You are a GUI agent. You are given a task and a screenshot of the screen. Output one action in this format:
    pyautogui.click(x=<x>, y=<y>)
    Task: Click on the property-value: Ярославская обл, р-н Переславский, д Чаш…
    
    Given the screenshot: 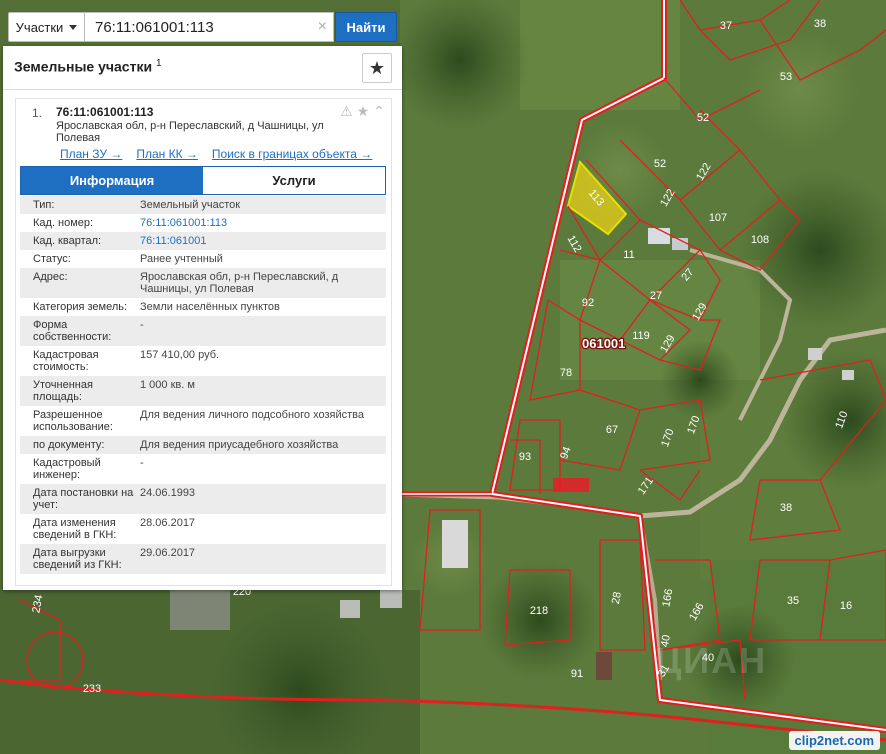 What is the action you would take?
    pyautogui.click(x=239, y=283)
    